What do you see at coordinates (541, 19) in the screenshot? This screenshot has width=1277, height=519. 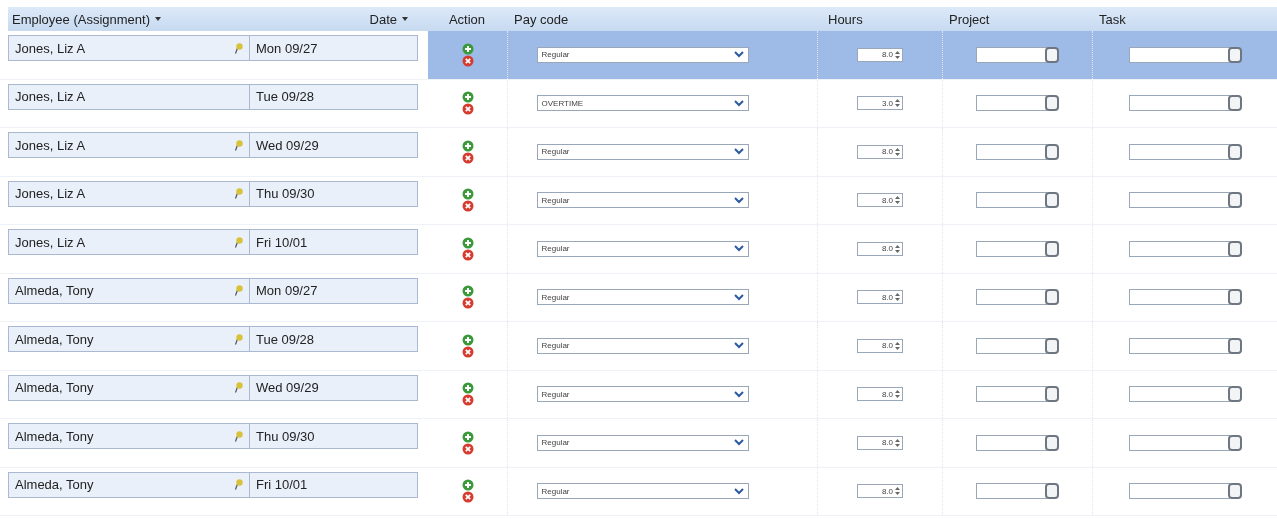 I see `column-header: Pay code` at bounding box center [541, 19].